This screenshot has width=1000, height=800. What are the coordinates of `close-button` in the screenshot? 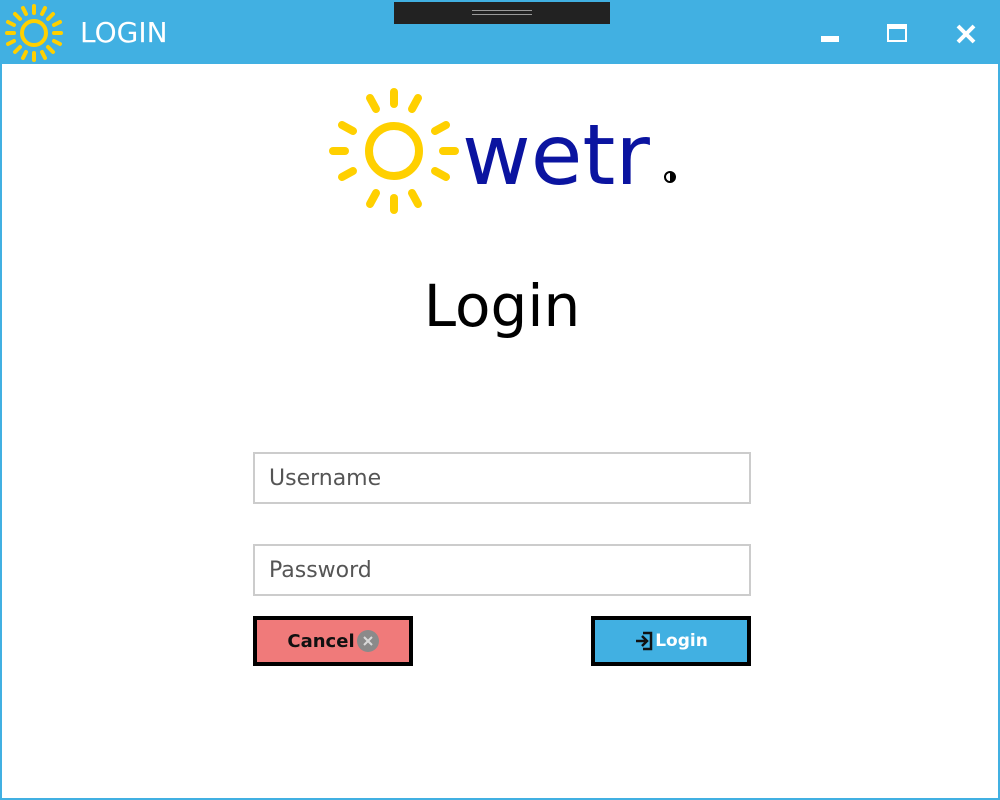 It's located at (966, 34).